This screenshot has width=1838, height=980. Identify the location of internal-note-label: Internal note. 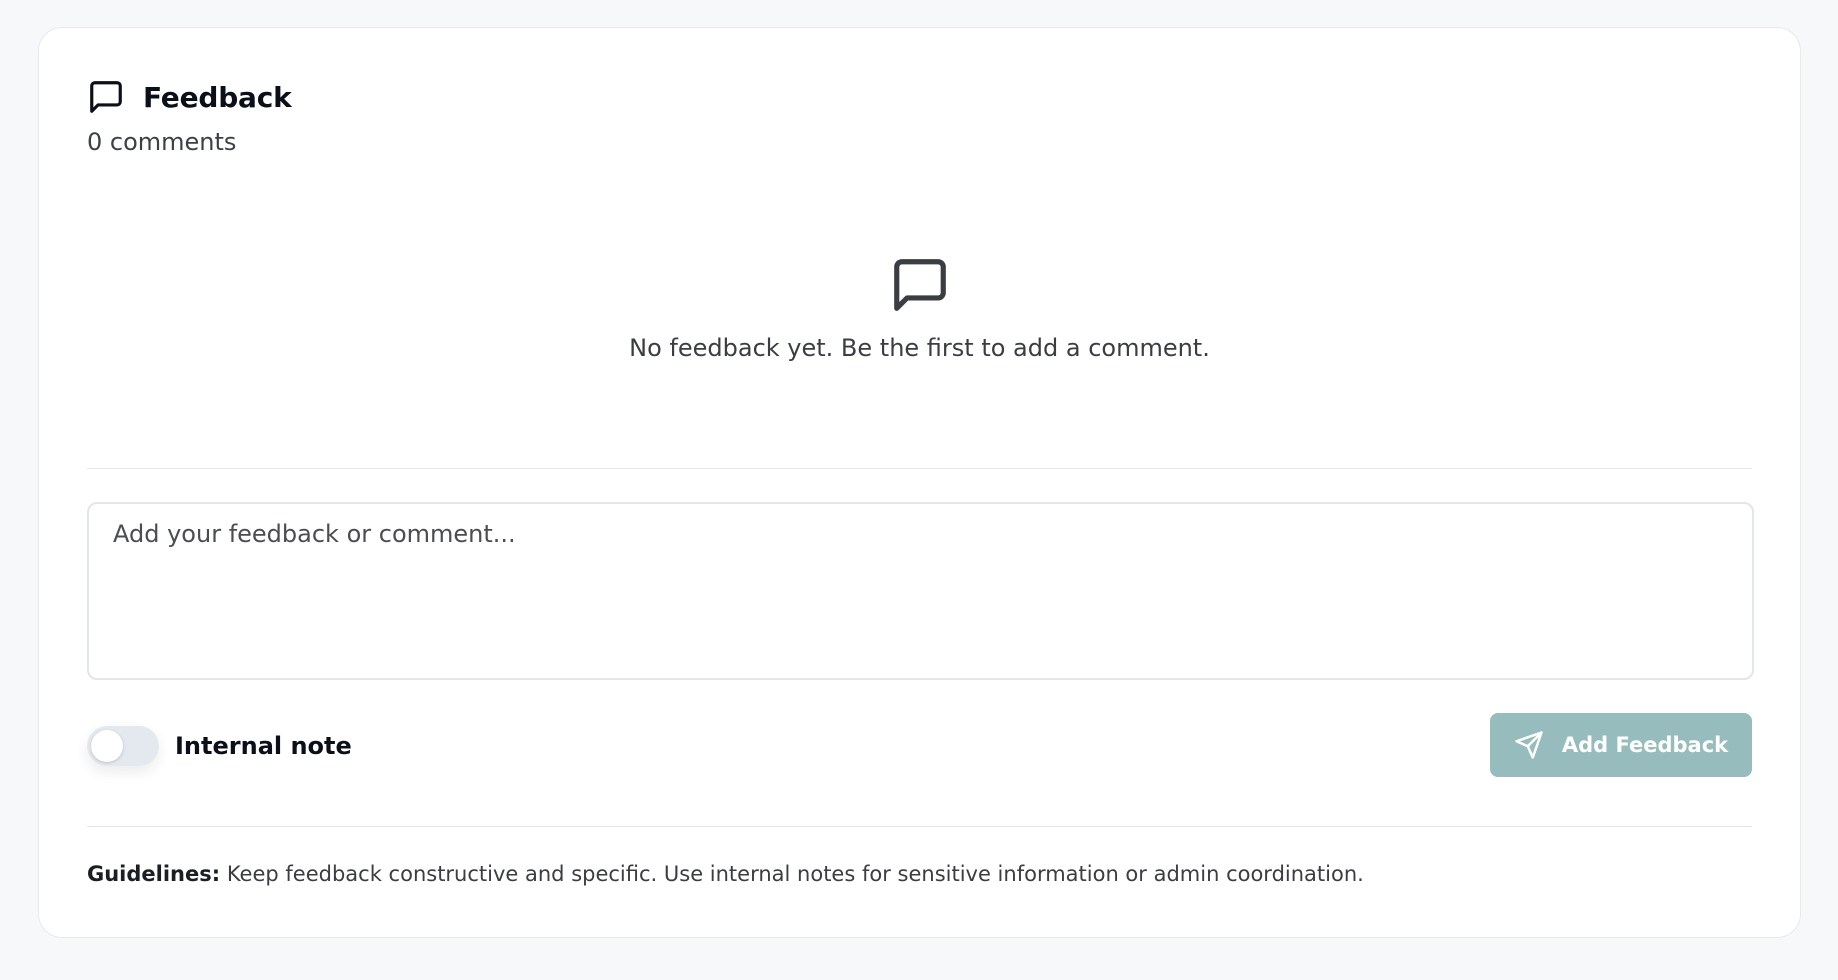
(263, 746).